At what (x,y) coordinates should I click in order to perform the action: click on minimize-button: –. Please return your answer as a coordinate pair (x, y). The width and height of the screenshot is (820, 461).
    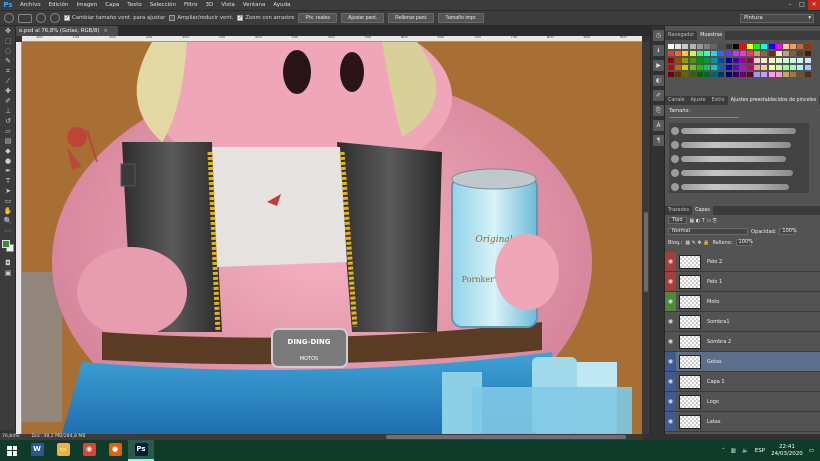
    Looking at the image, I should click on (790, 5).